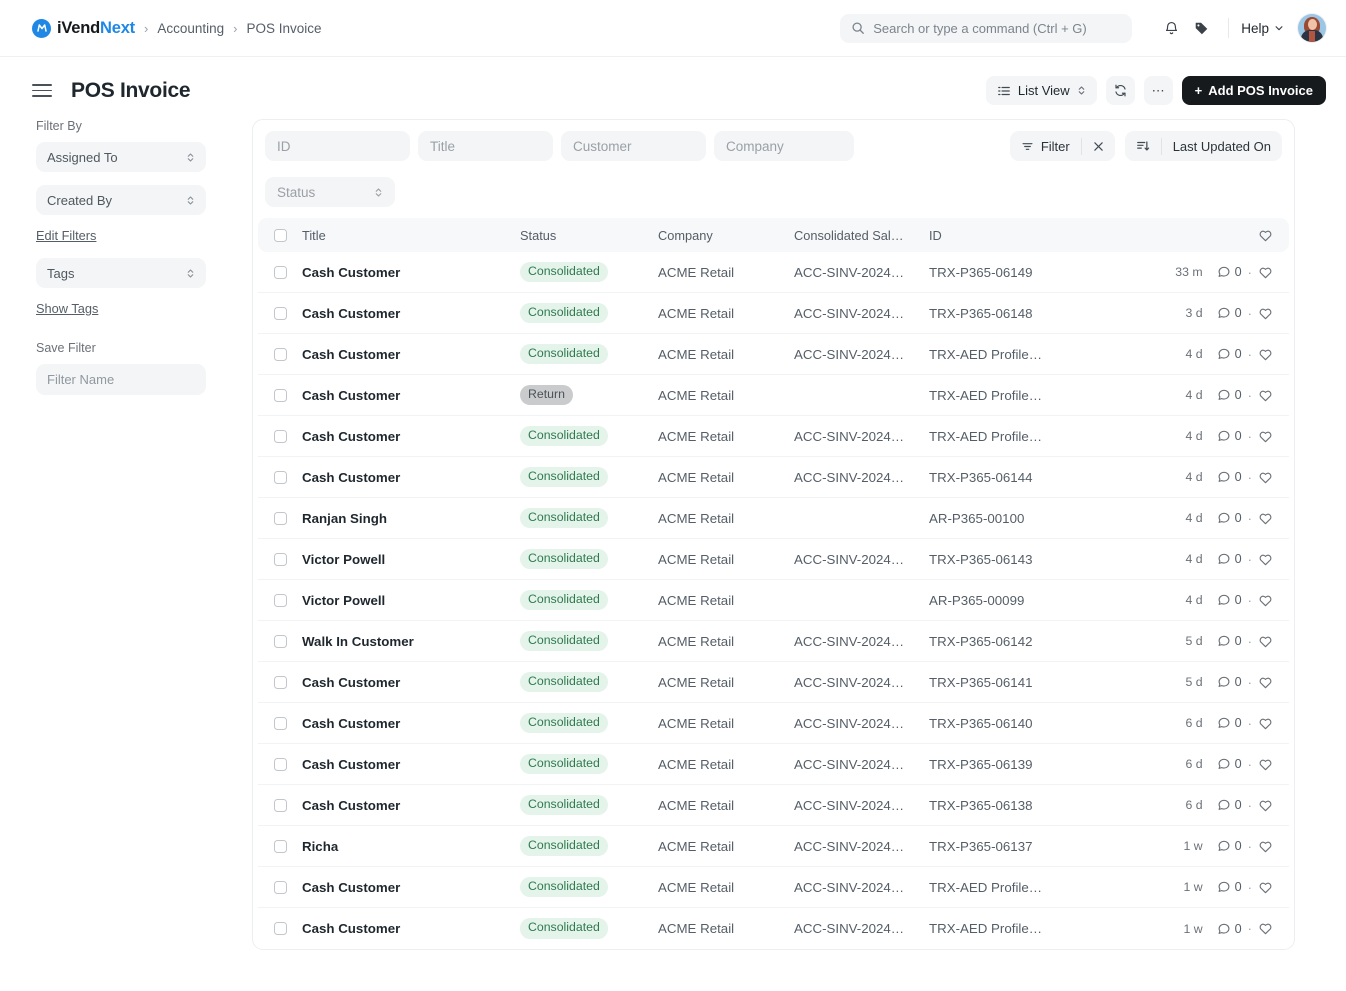 Image resolution: width=1346 pixels, height=991 pixels. What do you see at coordinates (1312, 28) in the screenshot?
I see `avatar` at bounding box center [1312, 28].